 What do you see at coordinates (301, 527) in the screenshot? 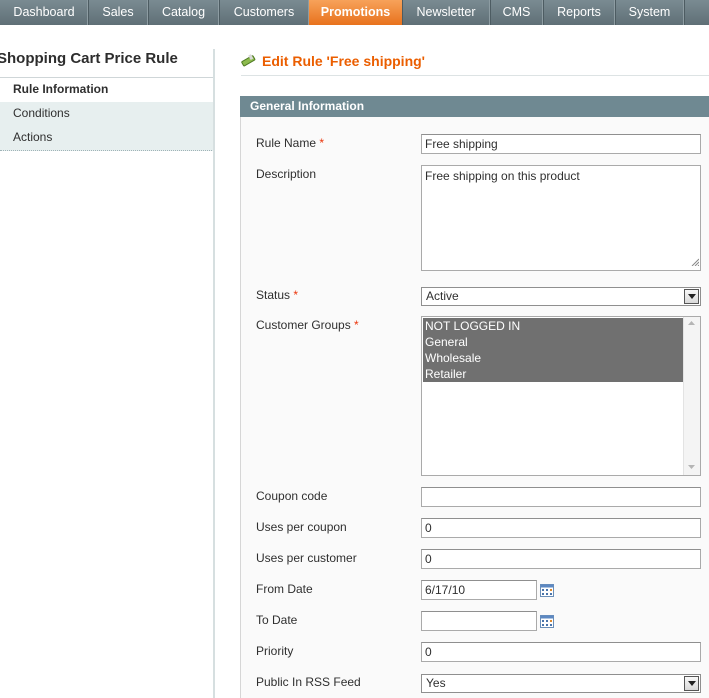
I see `uses-per-coupon-label: Uses per coupon` at bounding box center [301, 527].